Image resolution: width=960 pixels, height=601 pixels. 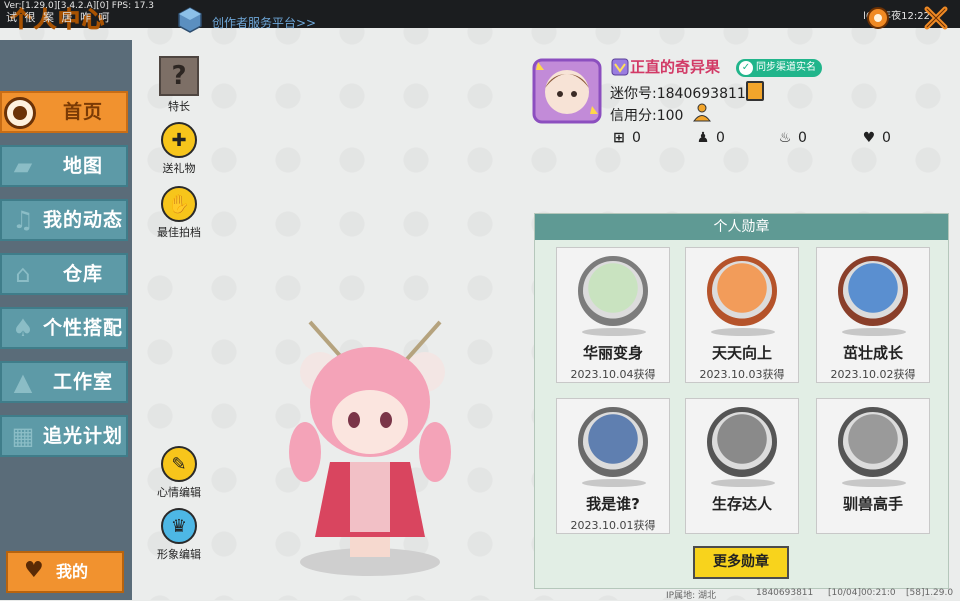 I want to click on medal-date: 2023.10.04获得, so click(x=613, y=374).